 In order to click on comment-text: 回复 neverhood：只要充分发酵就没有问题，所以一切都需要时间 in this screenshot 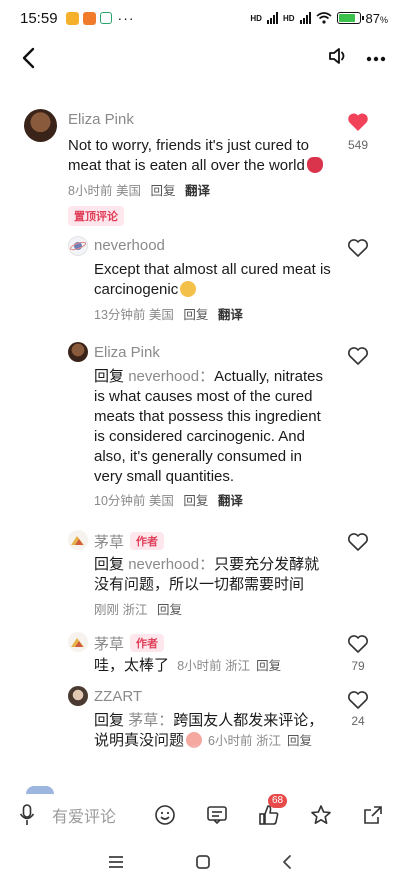, I will do `click(207, 574)`.